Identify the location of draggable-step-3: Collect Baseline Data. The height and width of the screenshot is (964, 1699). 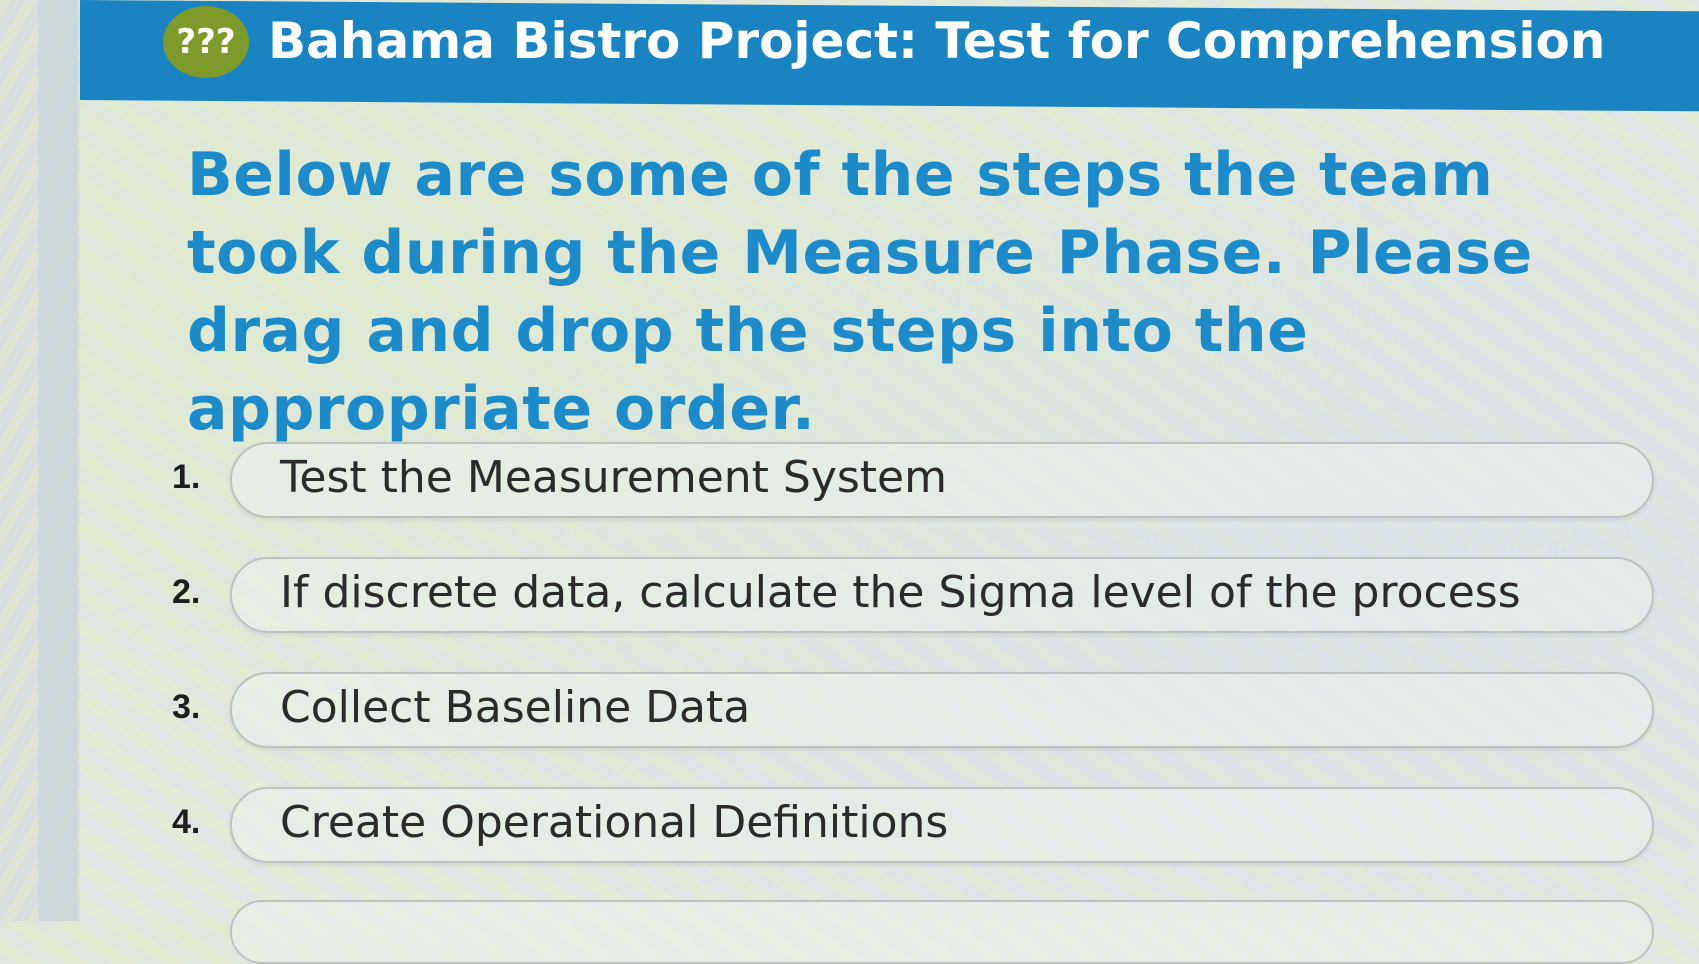
(942, 710).